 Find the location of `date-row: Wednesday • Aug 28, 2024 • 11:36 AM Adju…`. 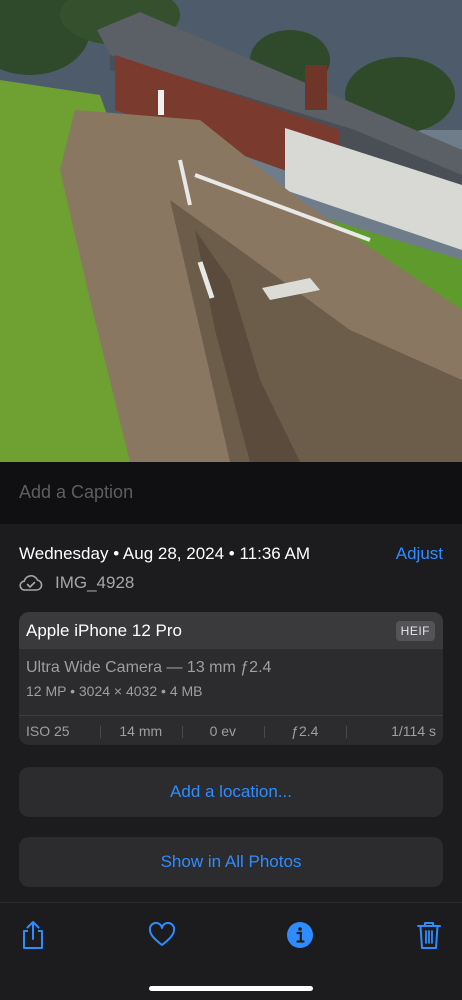

date-row: Wednesday • Aug 28, 2024 • 11:36 AM Adju… is located at coordinates (231, 555).